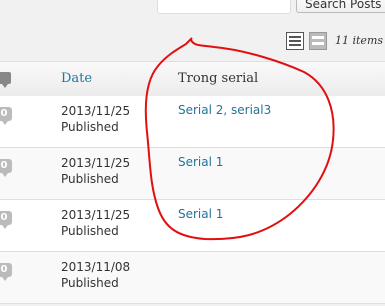 The image size is (385, 306). Describe the element at coordinates (224, 7) in the screenshot. I see `search-input` at that location.